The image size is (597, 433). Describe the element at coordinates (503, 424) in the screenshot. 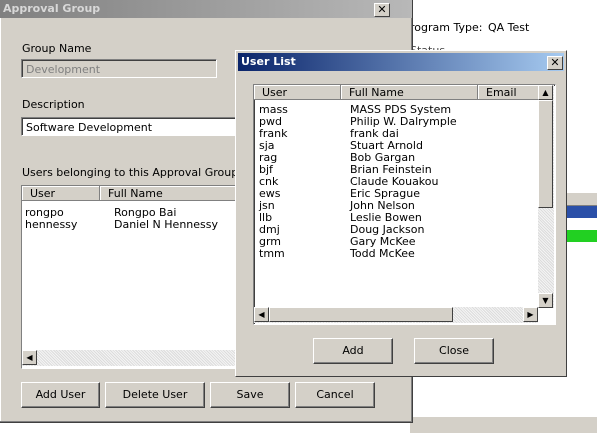

I see `background-status-bar` at that location.